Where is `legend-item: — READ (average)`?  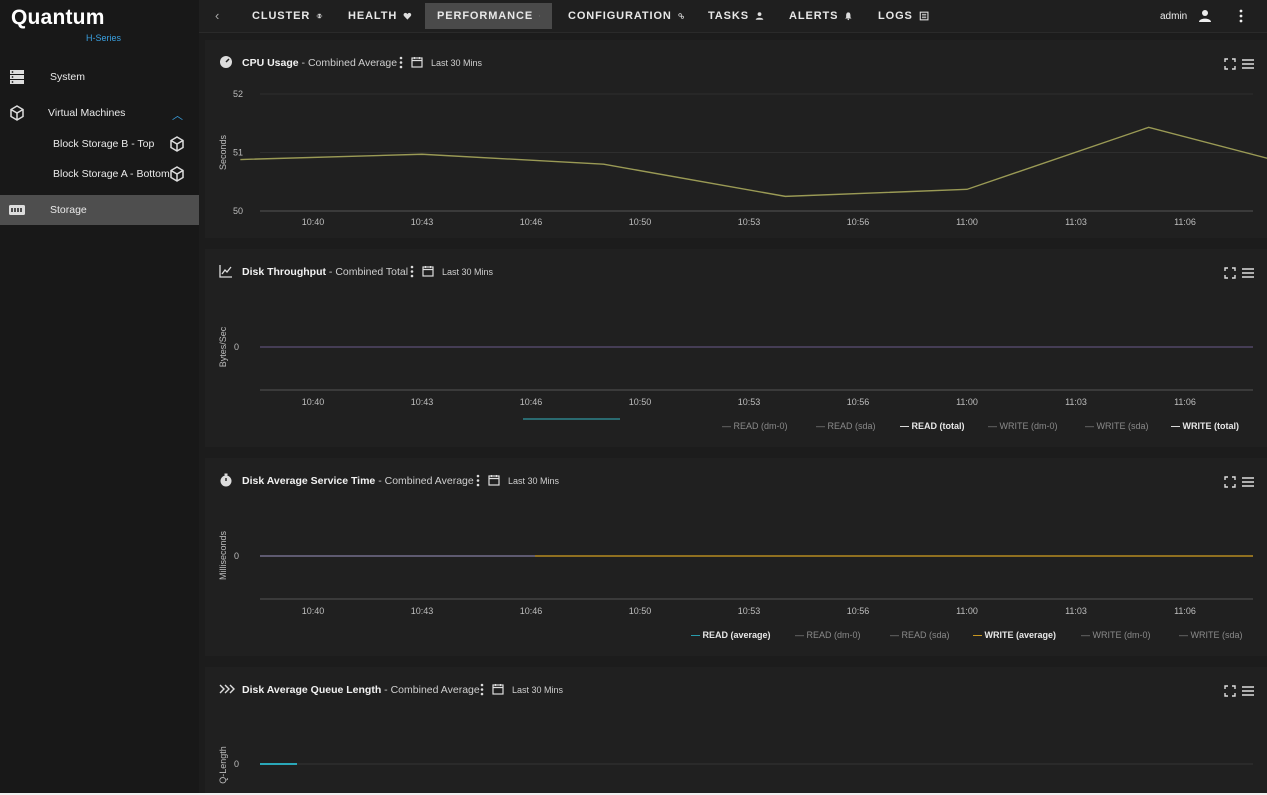
legend-item: — READ (average) is located at coordinates (731, 635).